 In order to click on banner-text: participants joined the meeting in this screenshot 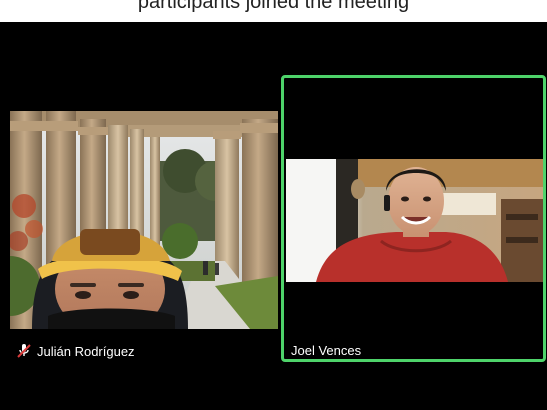, I will do `click(273, 6)`.